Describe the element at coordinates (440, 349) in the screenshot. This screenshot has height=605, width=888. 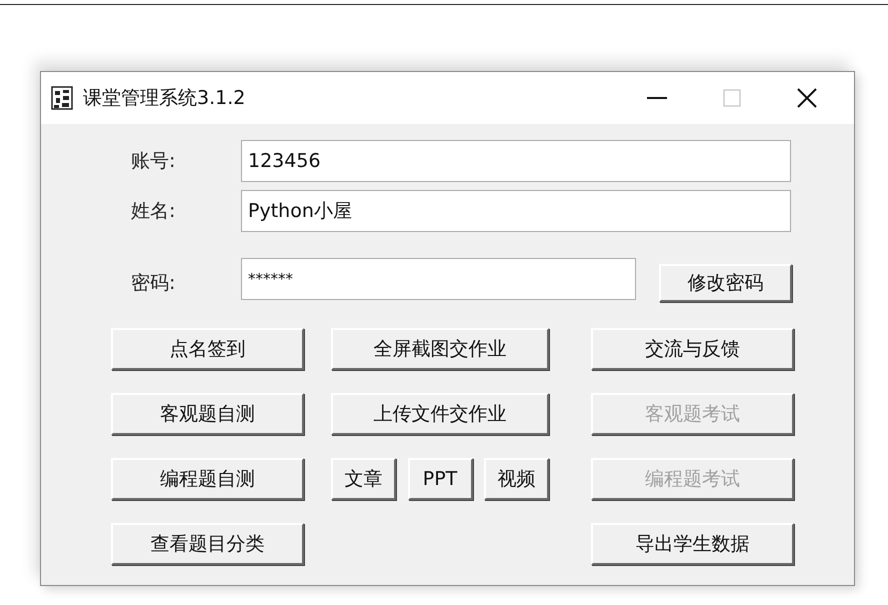
I see `action-button: 全屏截图交作业` at that location.